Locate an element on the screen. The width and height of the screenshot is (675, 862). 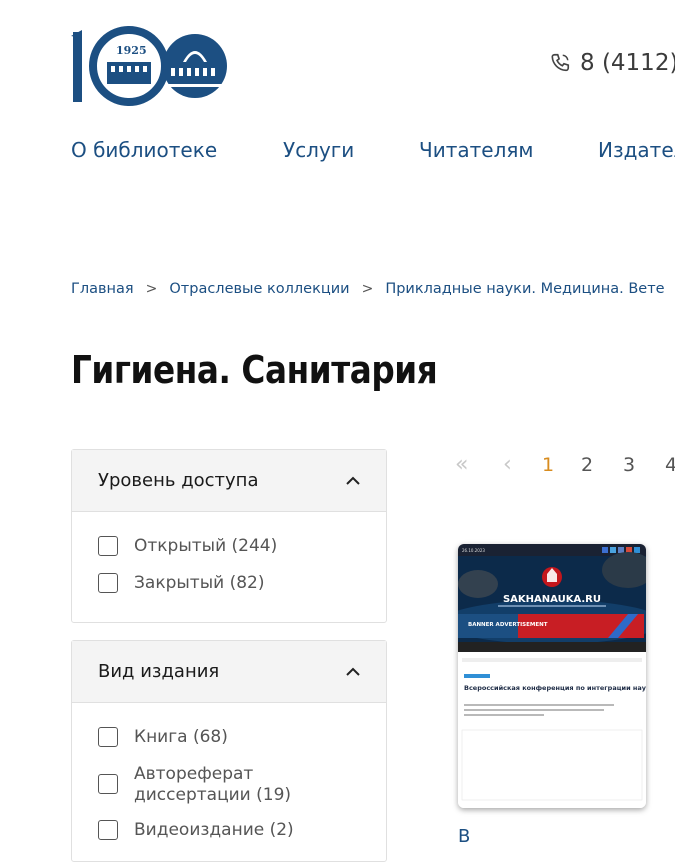
filter-option-label: Книга (68) is located at coordinates (181, 737).